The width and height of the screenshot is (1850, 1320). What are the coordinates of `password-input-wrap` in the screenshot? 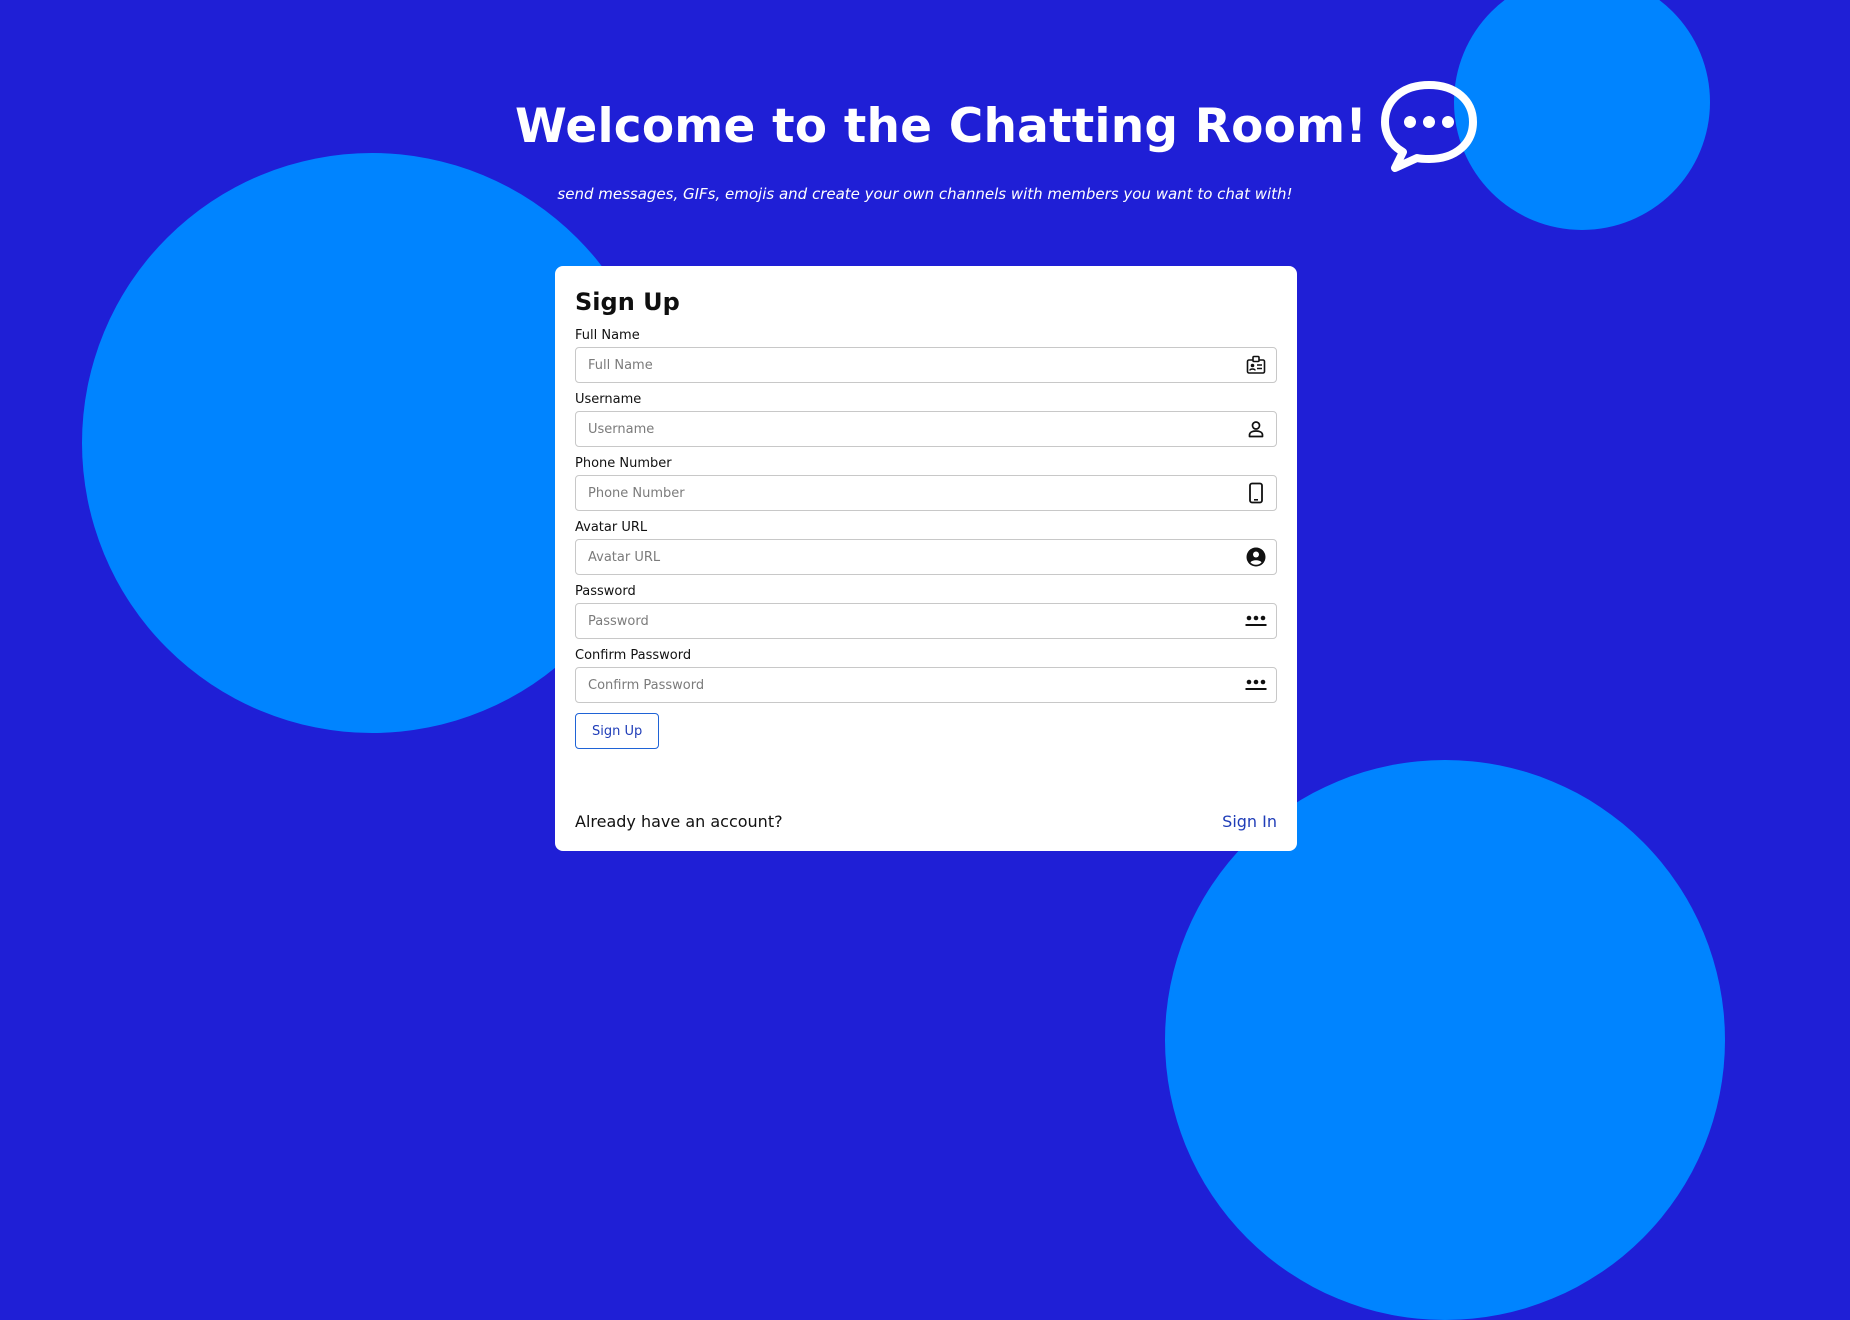 It's located at (926, 621).